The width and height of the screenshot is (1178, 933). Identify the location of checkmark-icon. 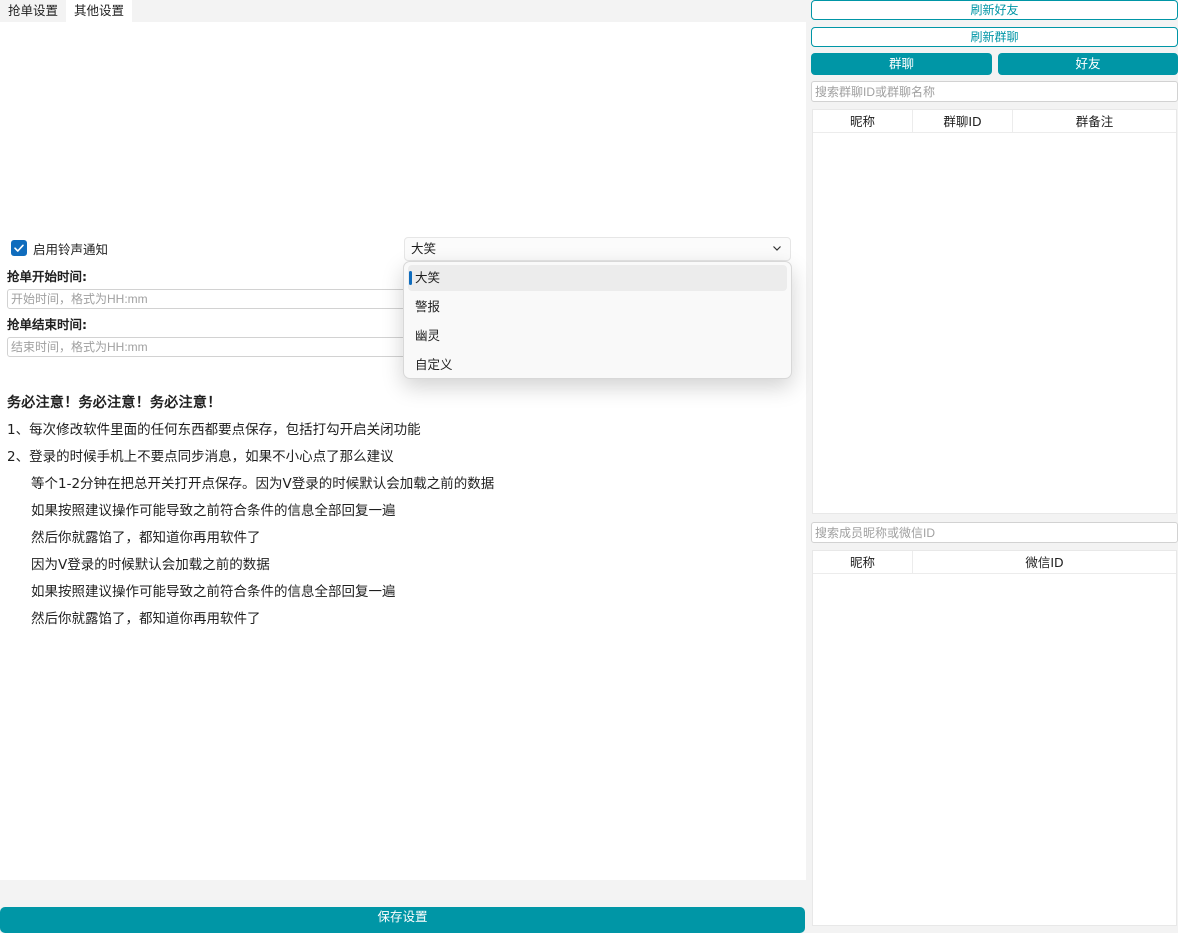
(19, 248).